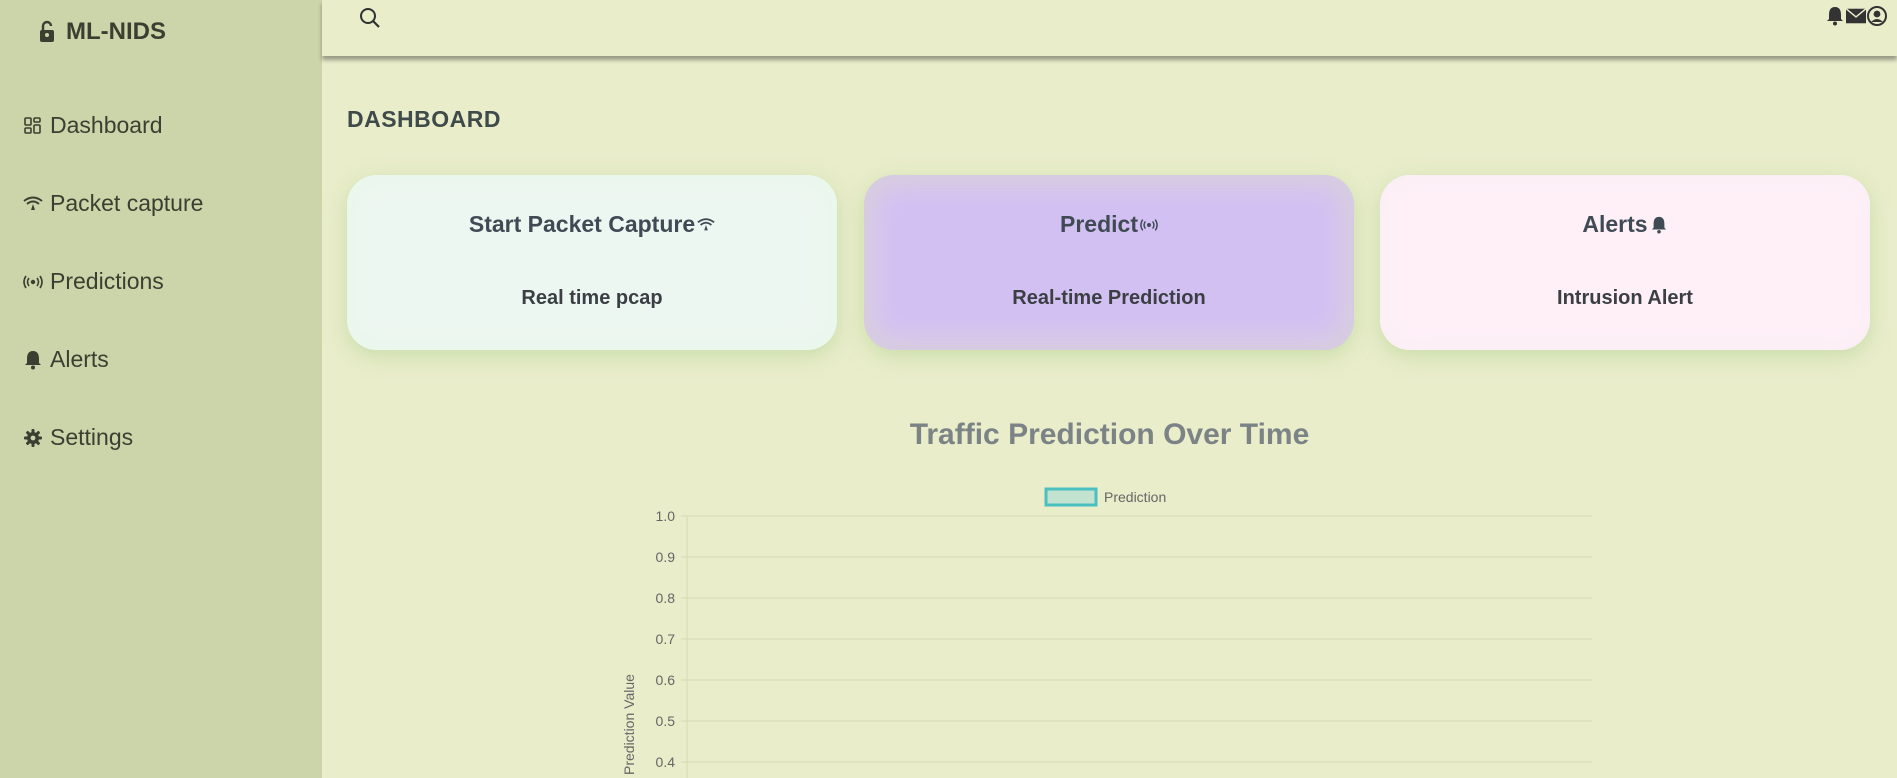 The width and height of the screenshot is (1897, 778). What do you see at coordinates (1615, 224) in the screenshot?
I see `card-title-text: Alerts` at bounding box center [1615, 224].